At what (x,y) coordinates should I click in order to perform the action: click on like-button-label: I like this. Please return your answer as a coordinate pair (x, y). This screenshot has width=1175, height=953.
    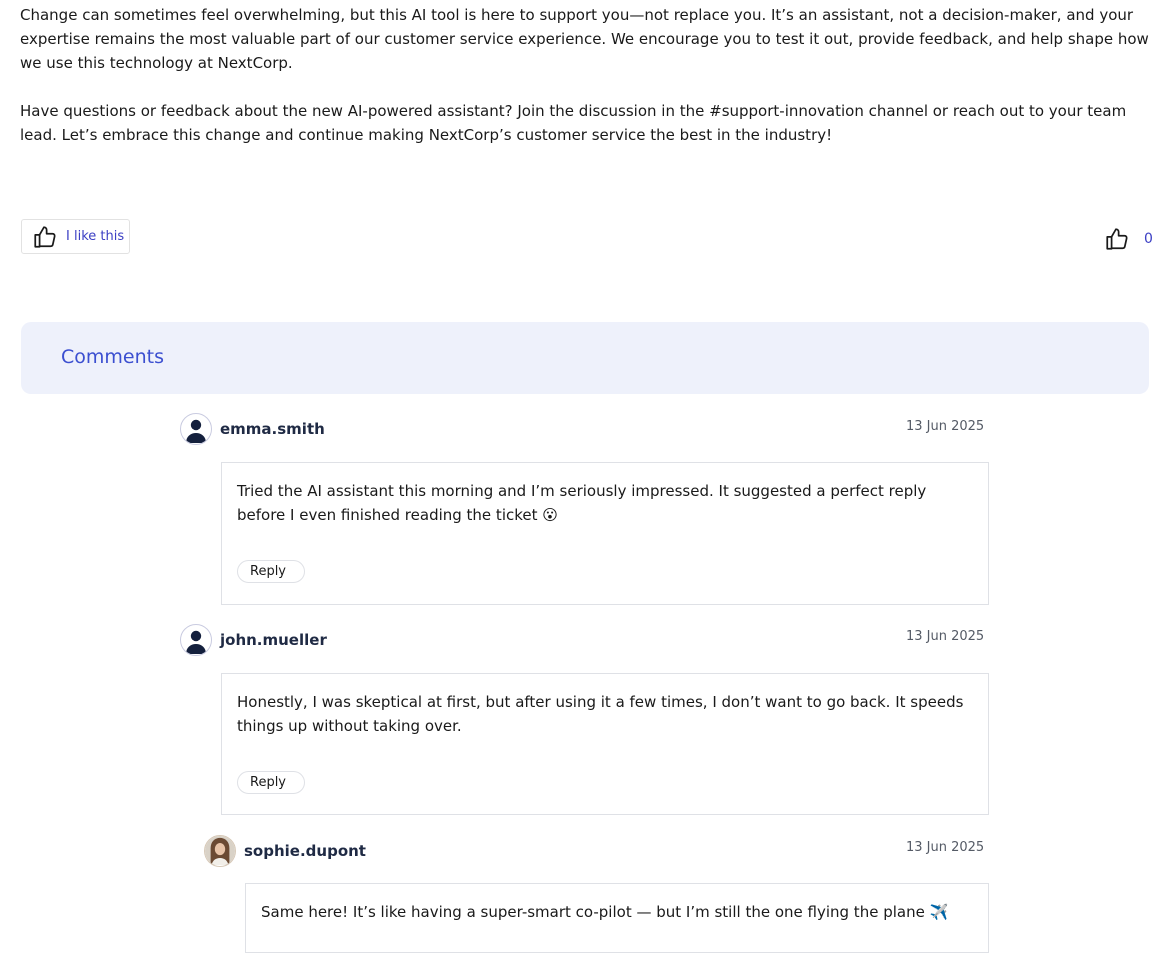
    Looking at the image, I should click on (95, 236).